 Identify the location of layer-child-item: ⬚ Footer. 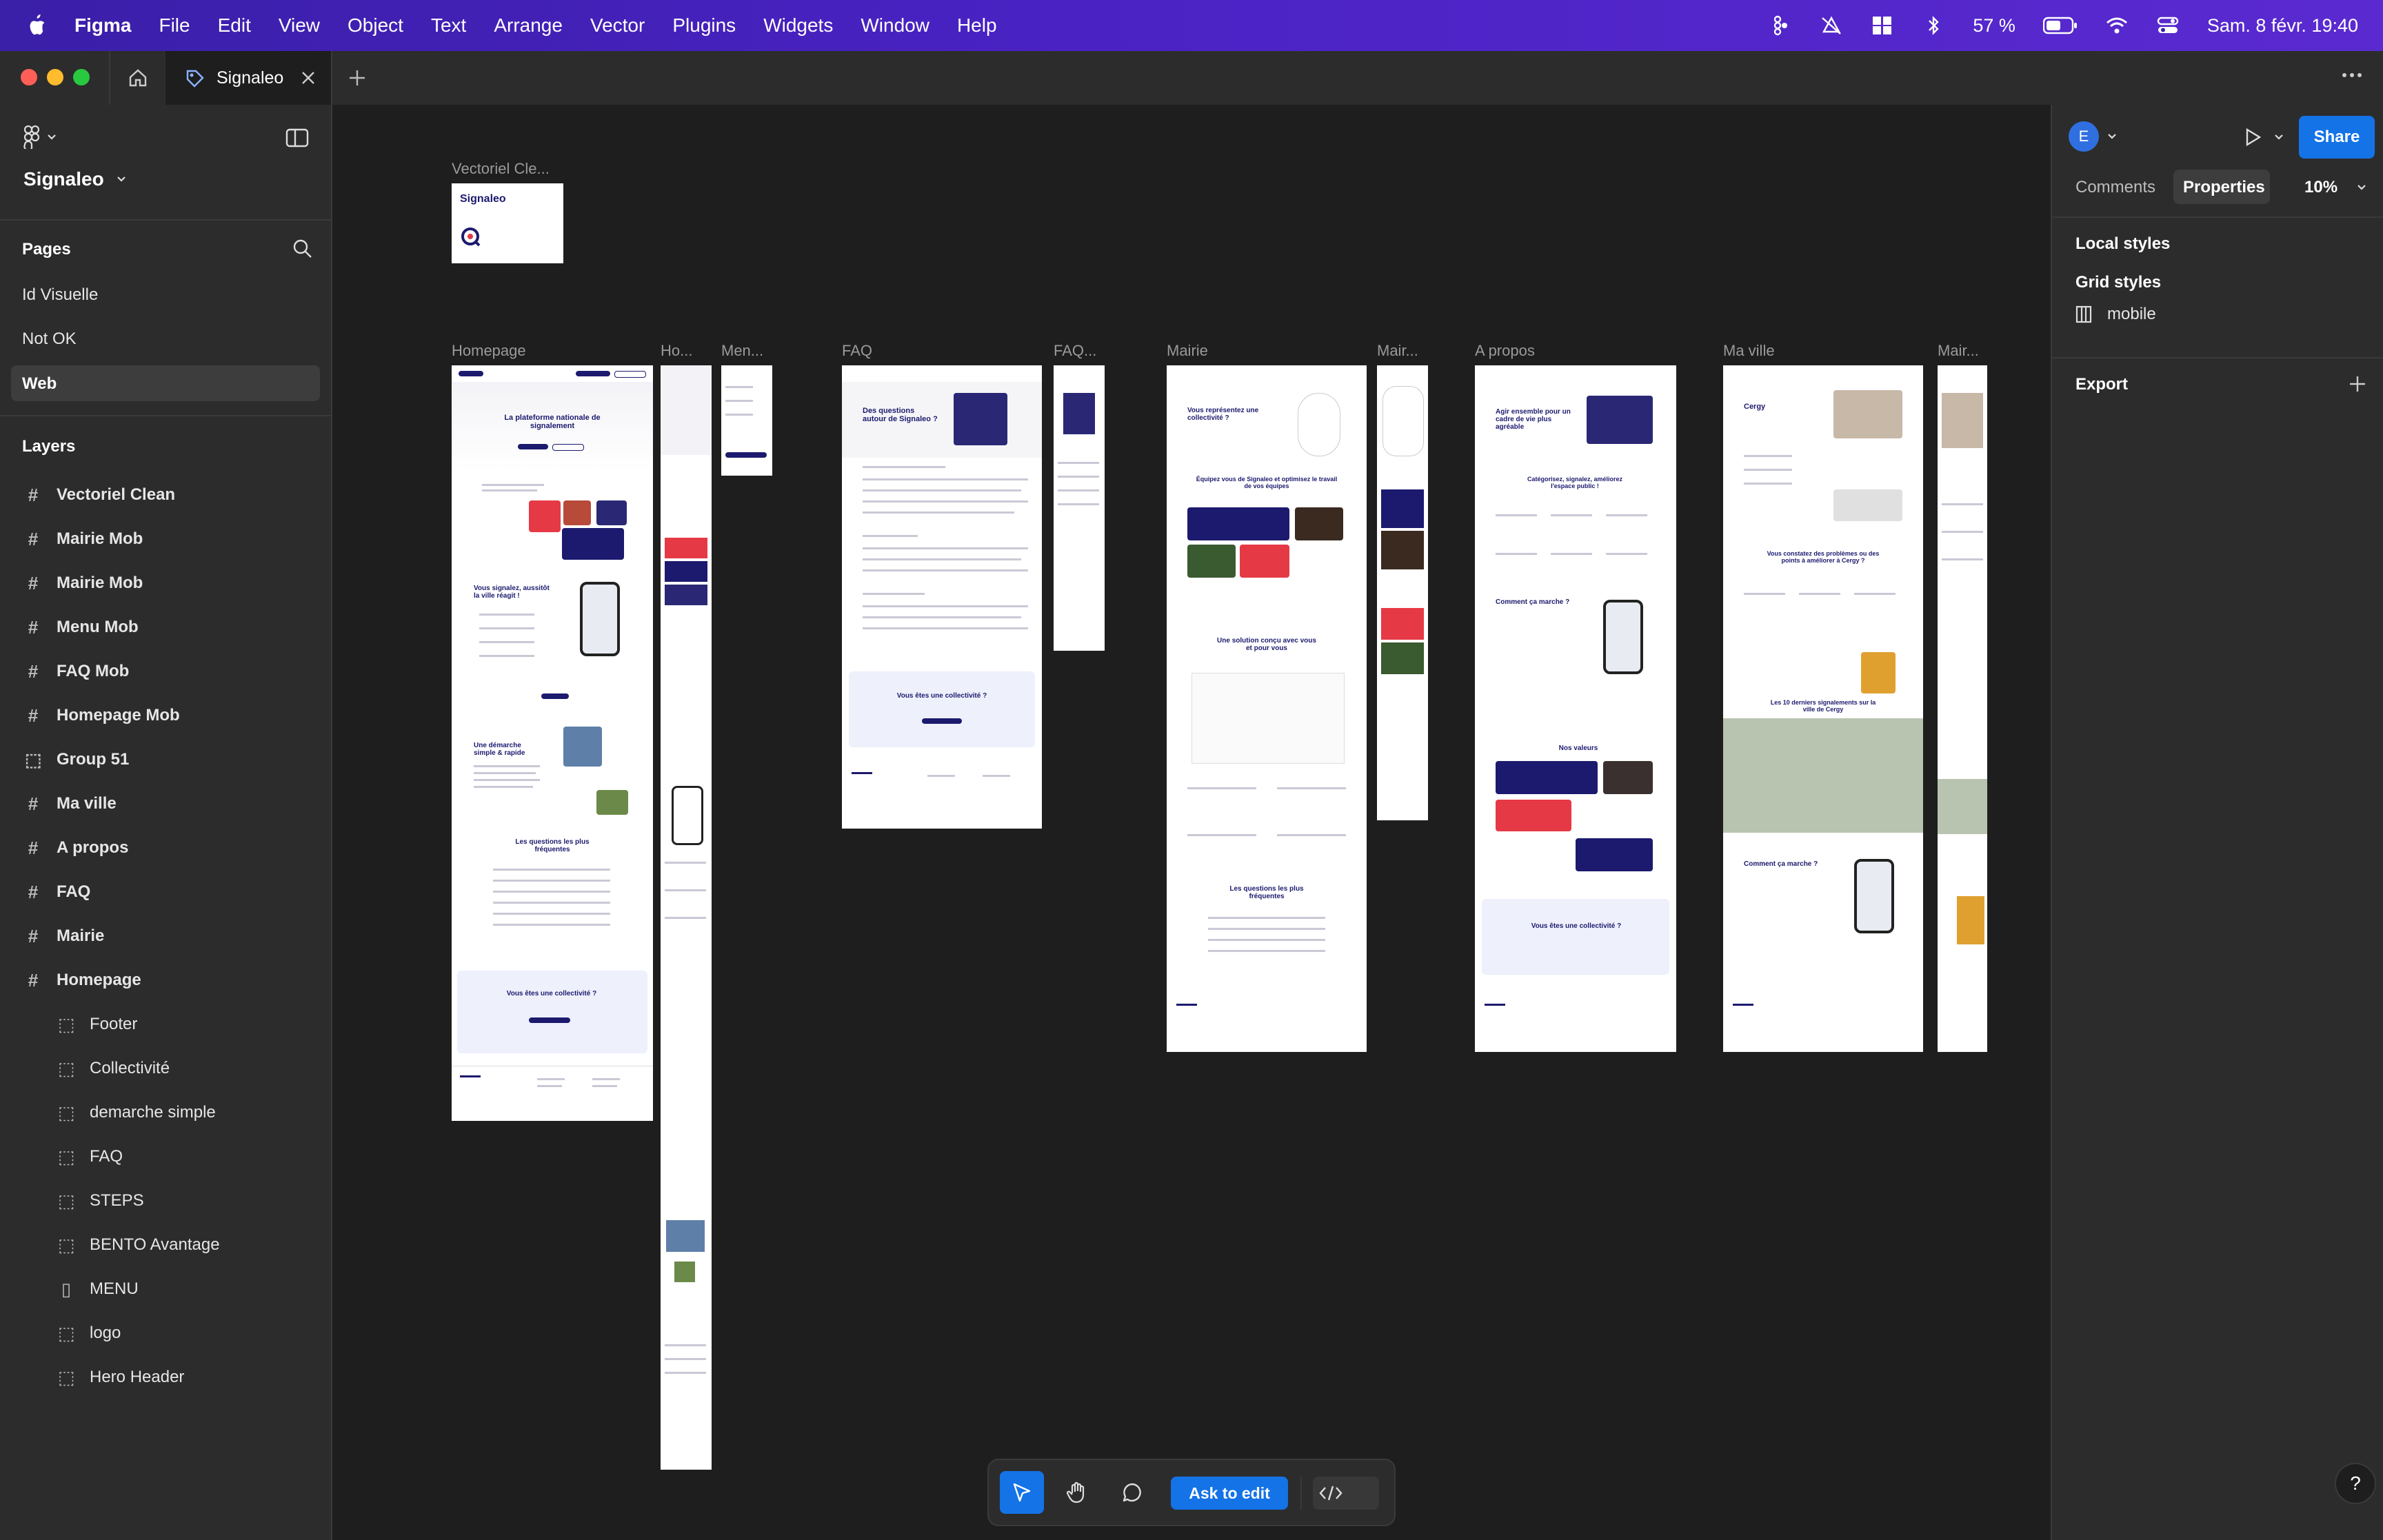
(194, 1024).